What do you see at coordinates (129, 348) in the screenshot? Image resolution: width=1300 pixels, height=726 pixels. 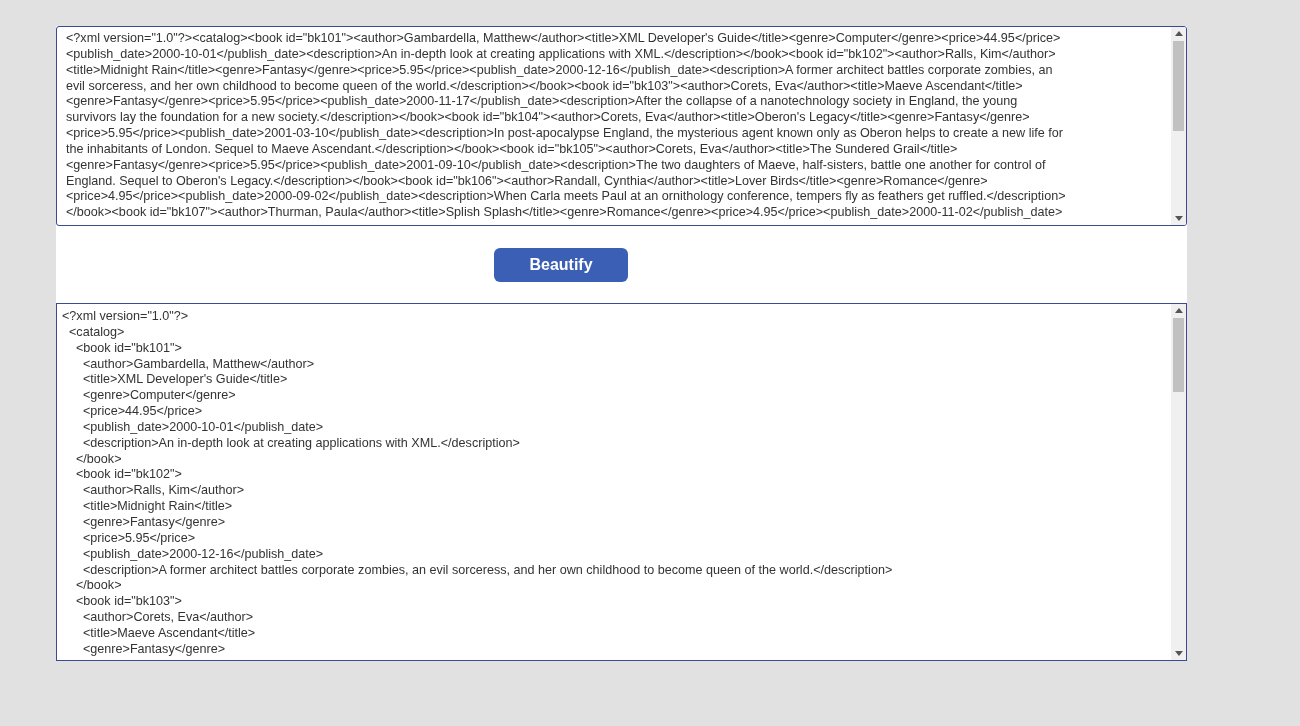 I see `text-line: <book id="bk101">` at bounding box center [129, 348].